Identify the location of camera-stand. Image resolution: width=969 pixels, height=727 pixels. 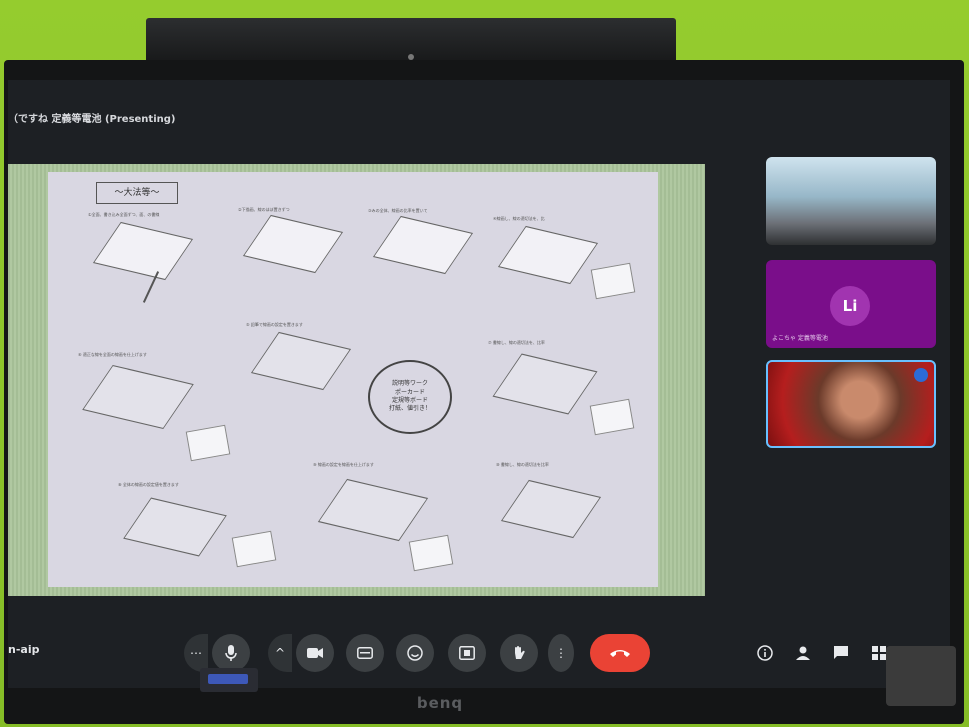
(229, 680).